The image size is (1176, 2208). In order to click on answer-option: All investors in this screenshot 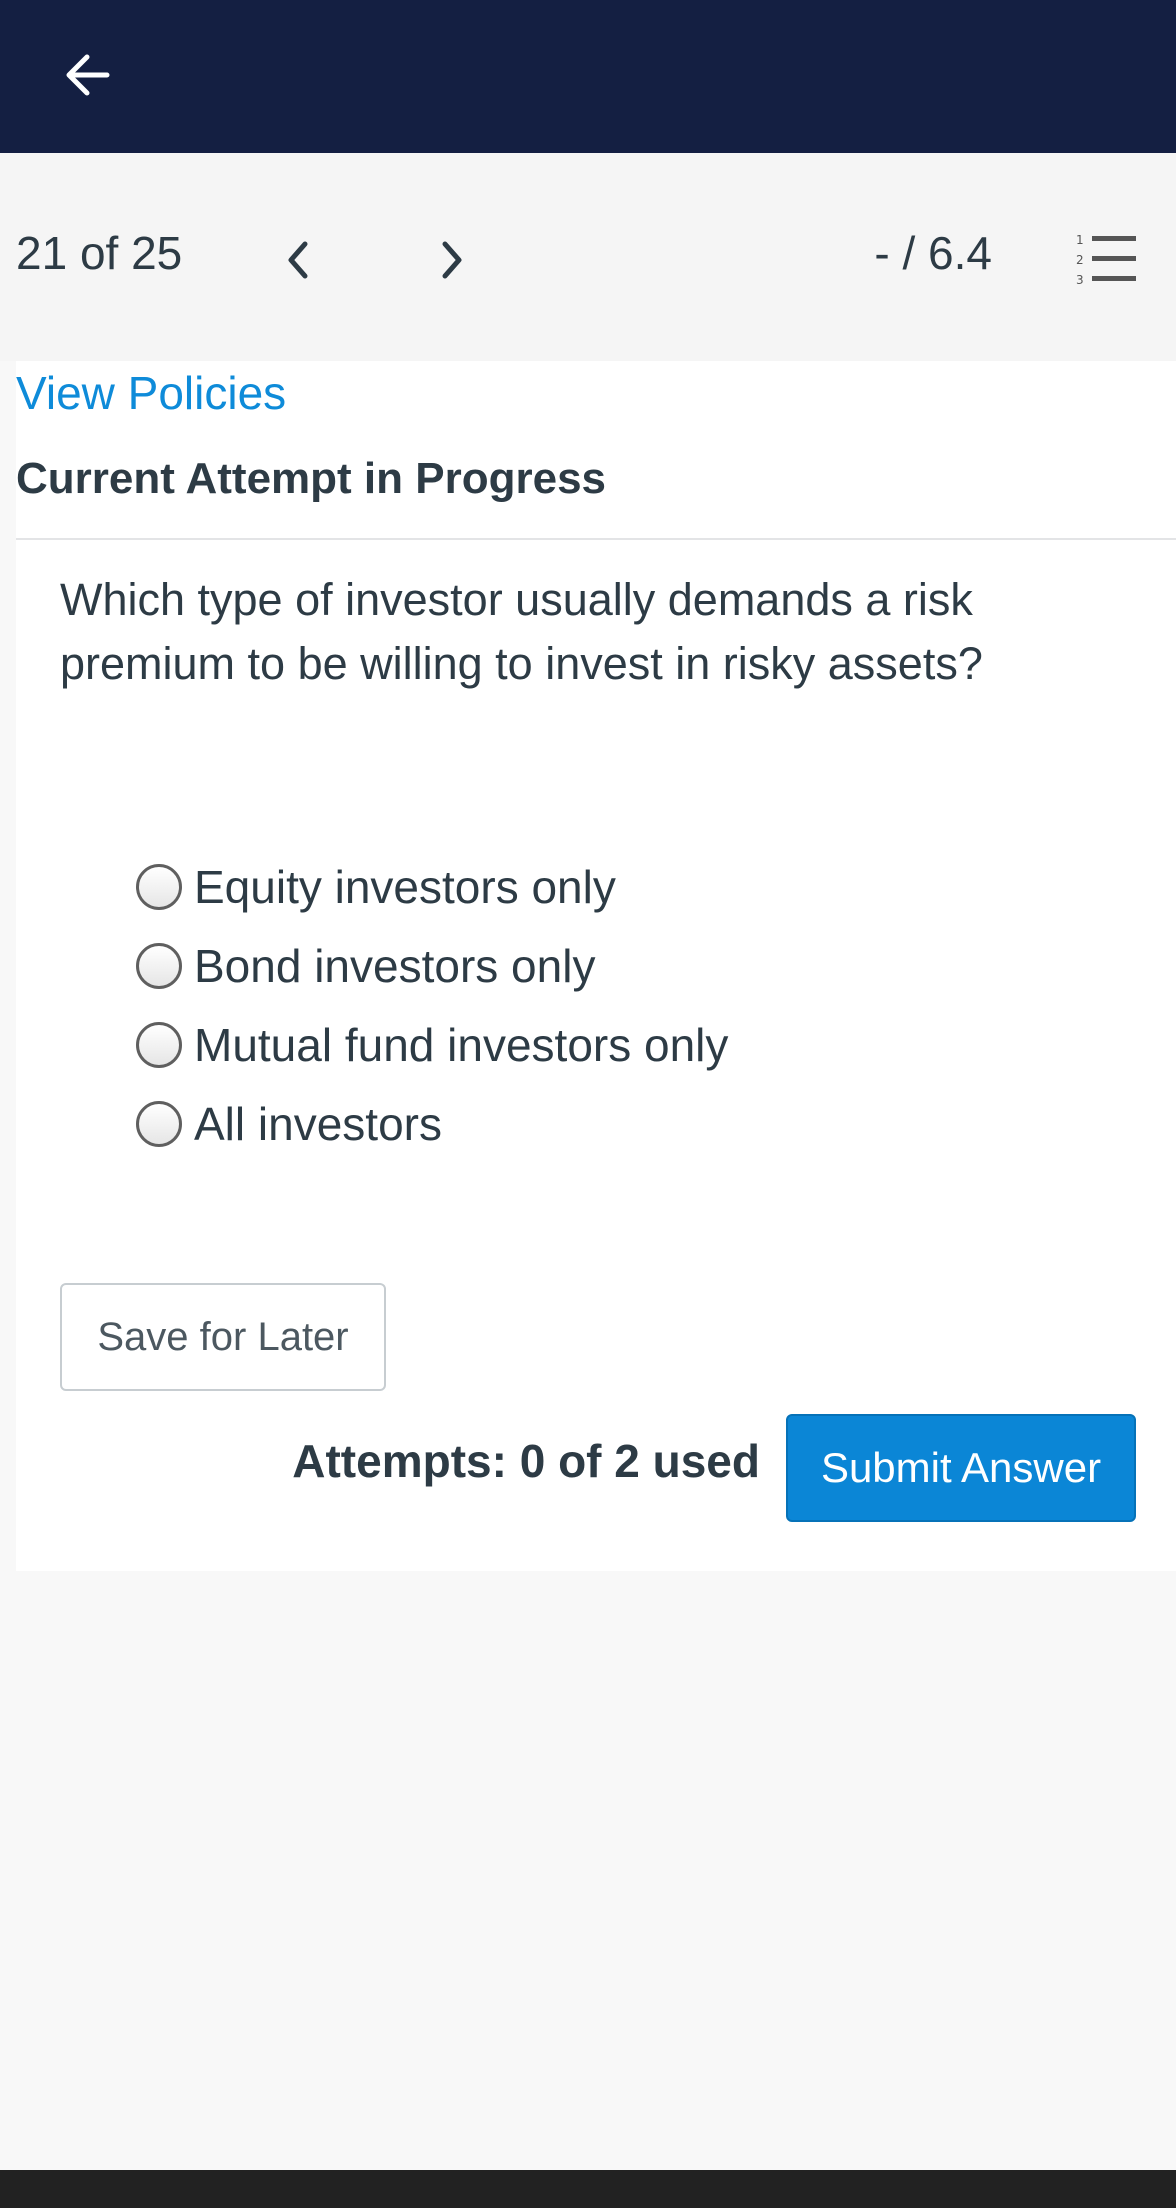, I will do `click(289, 1124)`.